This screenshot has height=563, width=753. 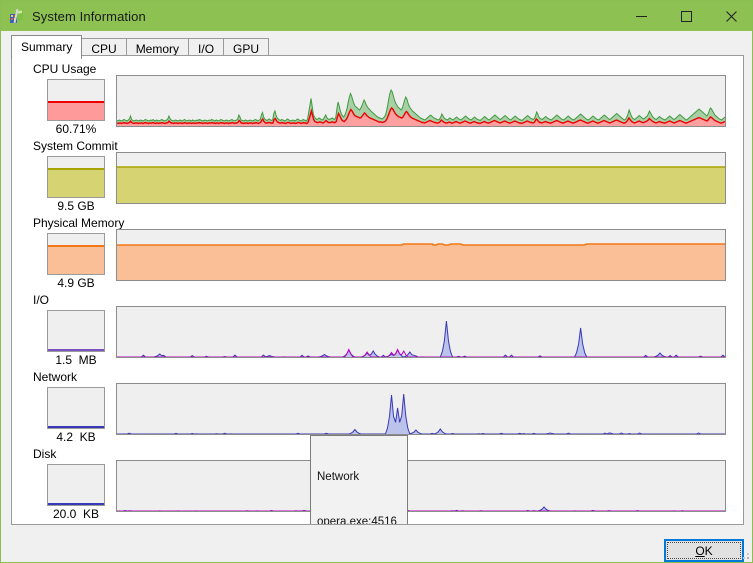 What do you see at coordinates (76, 182) in the screenshot?
I see `gauge-fill-commit` at bounding box center [76, 182].